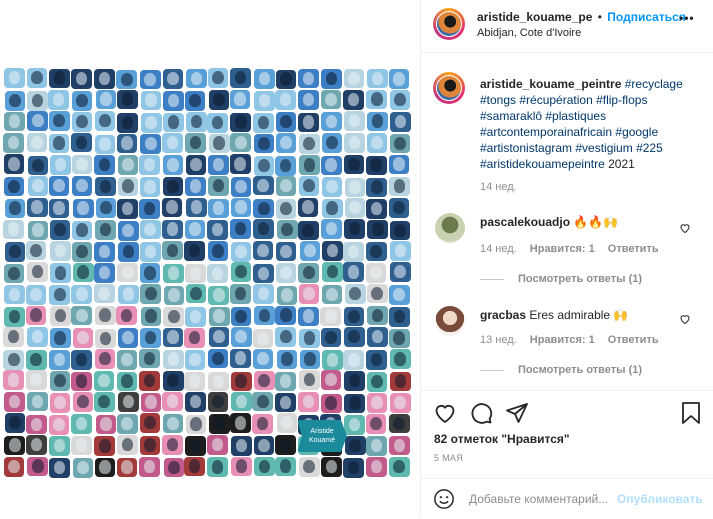 The height and width of the screenshot is (519, 713). What do you see at coordinates (503, 315) in the screenshot?
I see `comment-username: gracbas` at bounding box center [503, 315].